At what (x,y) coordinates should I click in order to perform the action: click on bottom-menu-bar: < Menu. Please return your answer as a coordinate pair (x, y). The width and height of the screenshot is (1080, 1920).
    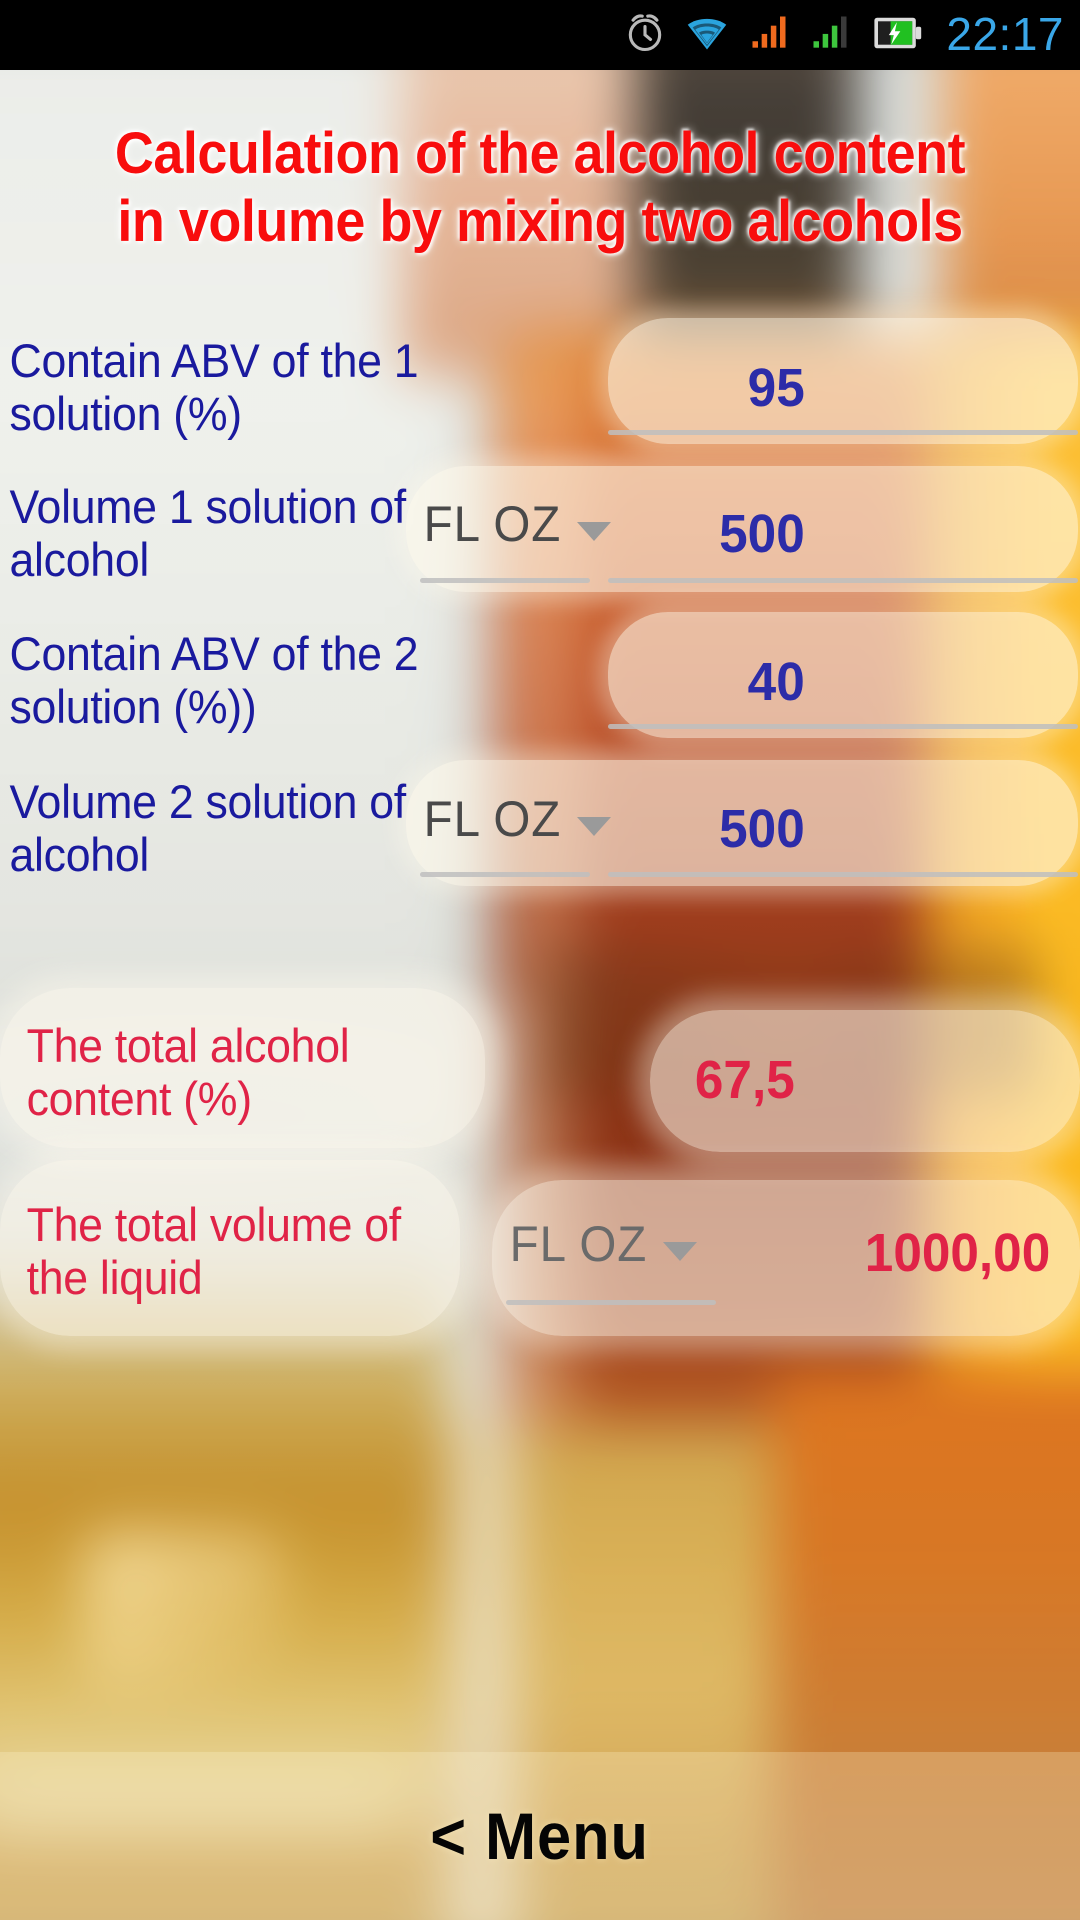
    Looking at the image, I should click on (540, 1836).